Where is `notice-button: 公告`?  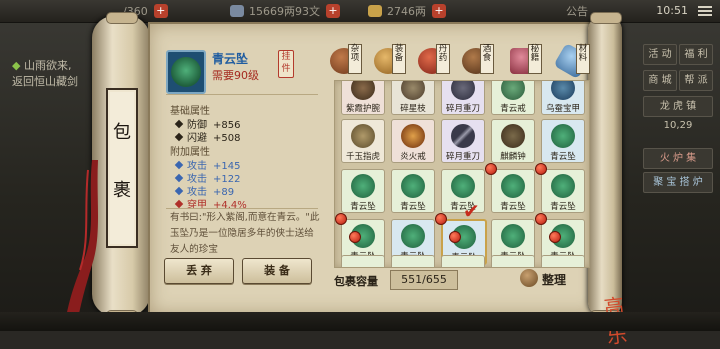
notice-button: 公告 is located at coordinates (577, 11).